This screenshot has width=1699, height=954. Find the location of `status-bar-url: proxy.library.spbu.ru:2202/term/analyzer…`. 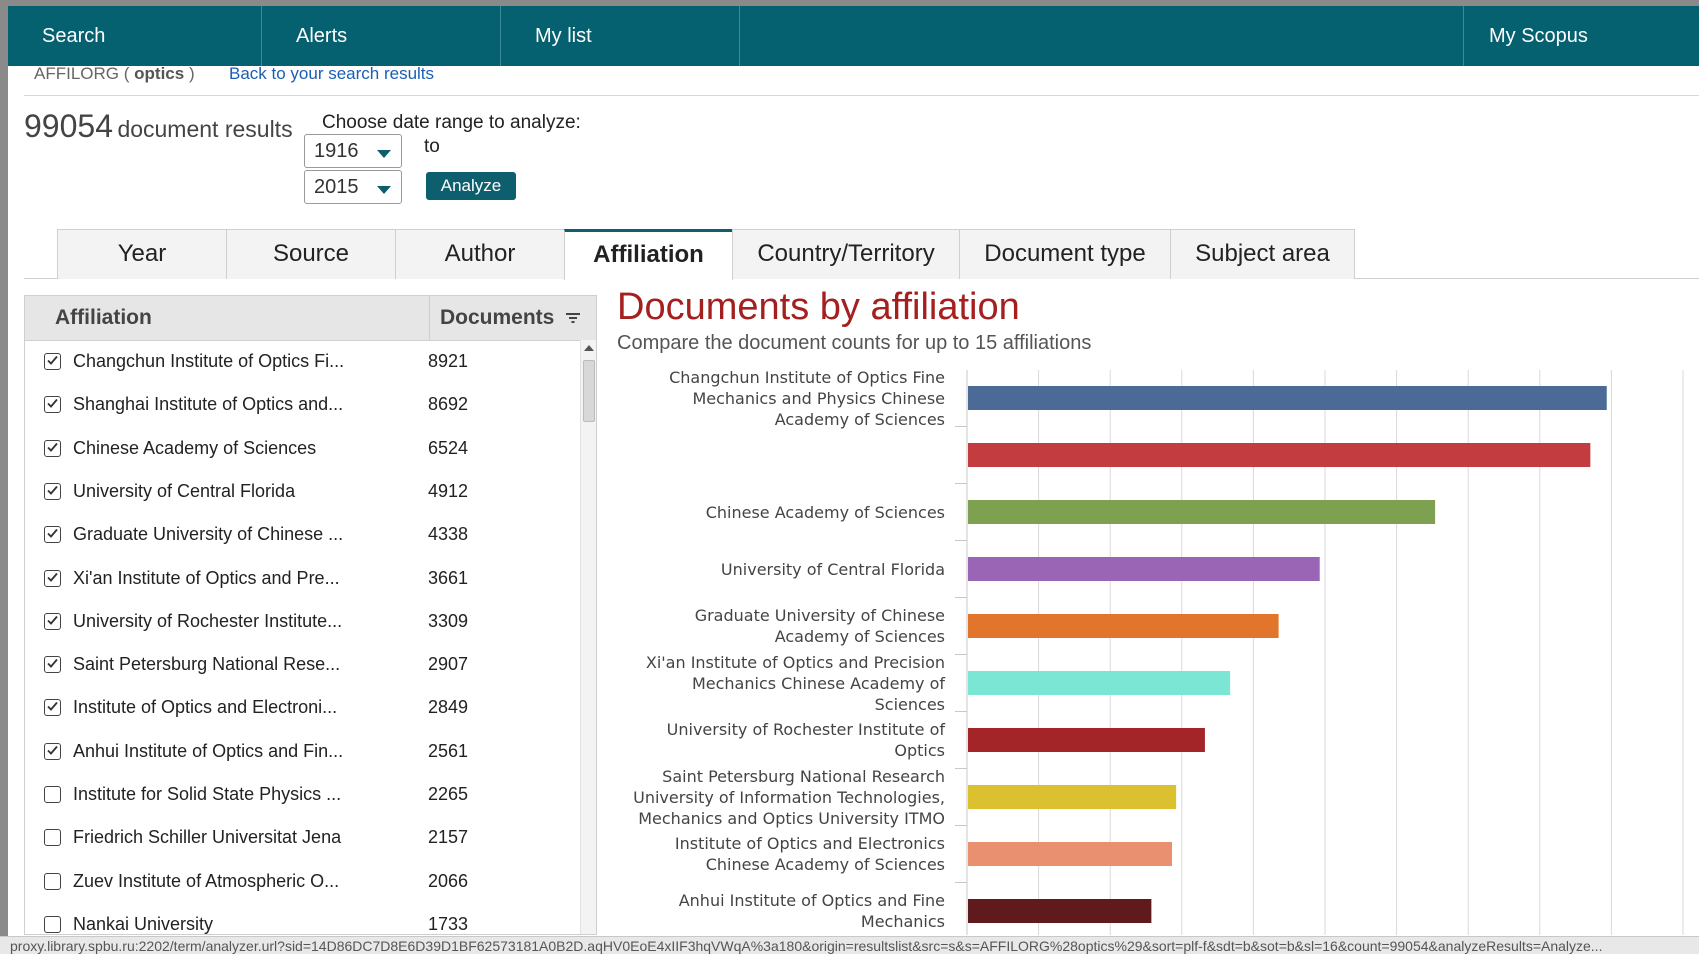

status-bar-url: proxy.library.spbu.ru:2202/term/analyzer… is located at coordinates (849, 945).